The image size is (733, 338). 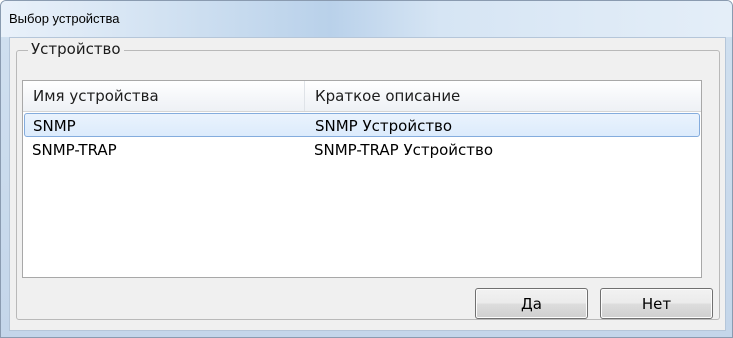 What do you see at coordinates (503, 96) in the screenshot?
I see `column-header-description: Краткое описание` at bounding box center [503, 96].